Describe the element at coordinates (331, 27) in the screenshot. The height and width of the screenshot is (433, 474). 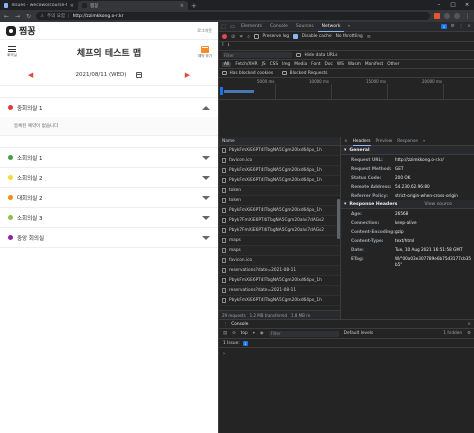
I see `tab-network: Network` at that location.